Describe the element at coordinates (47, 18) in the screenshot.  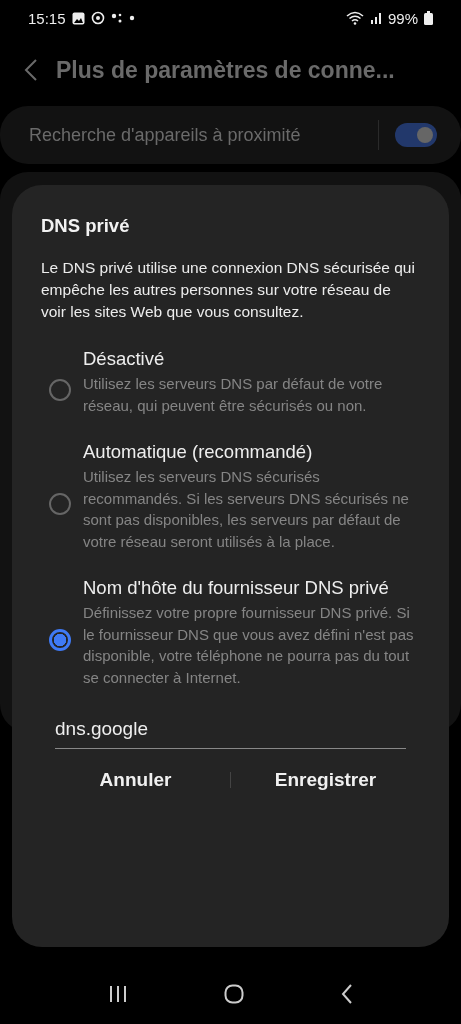
I see `status-time: 15:15` at that location.